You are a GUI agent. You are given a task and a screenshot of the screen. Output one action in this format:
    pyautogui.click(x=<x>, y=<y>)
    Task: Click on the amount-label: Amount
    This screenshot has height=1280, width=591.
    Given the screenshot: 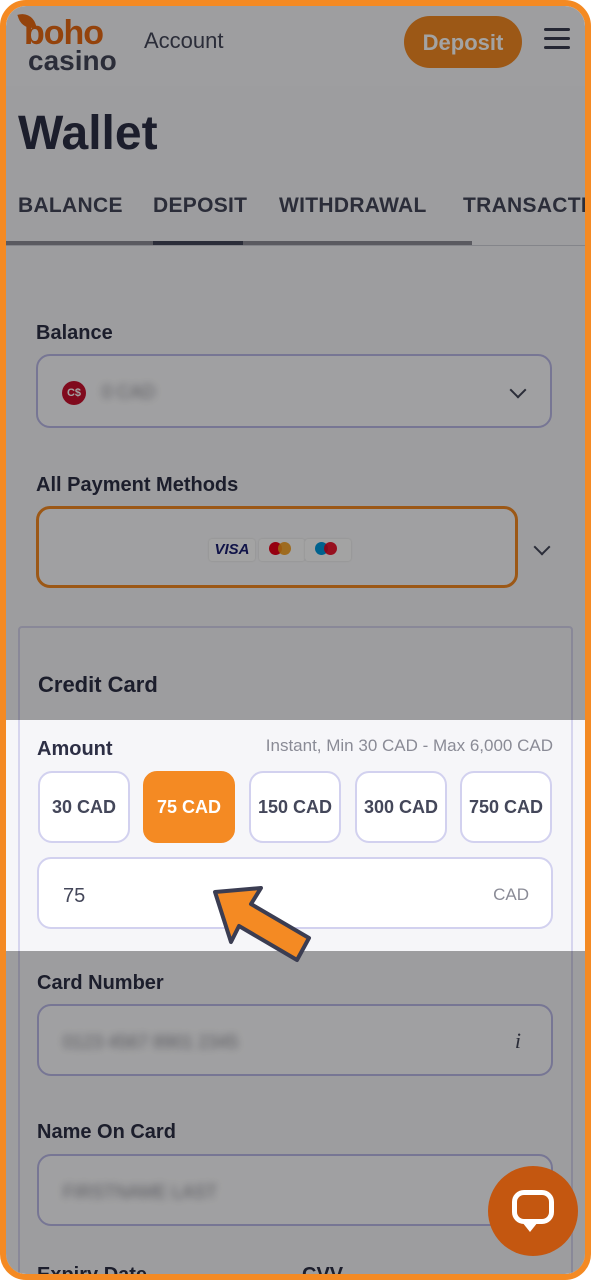 What is the action you would take?
    pyautogui.click(x=75, y=749)
    